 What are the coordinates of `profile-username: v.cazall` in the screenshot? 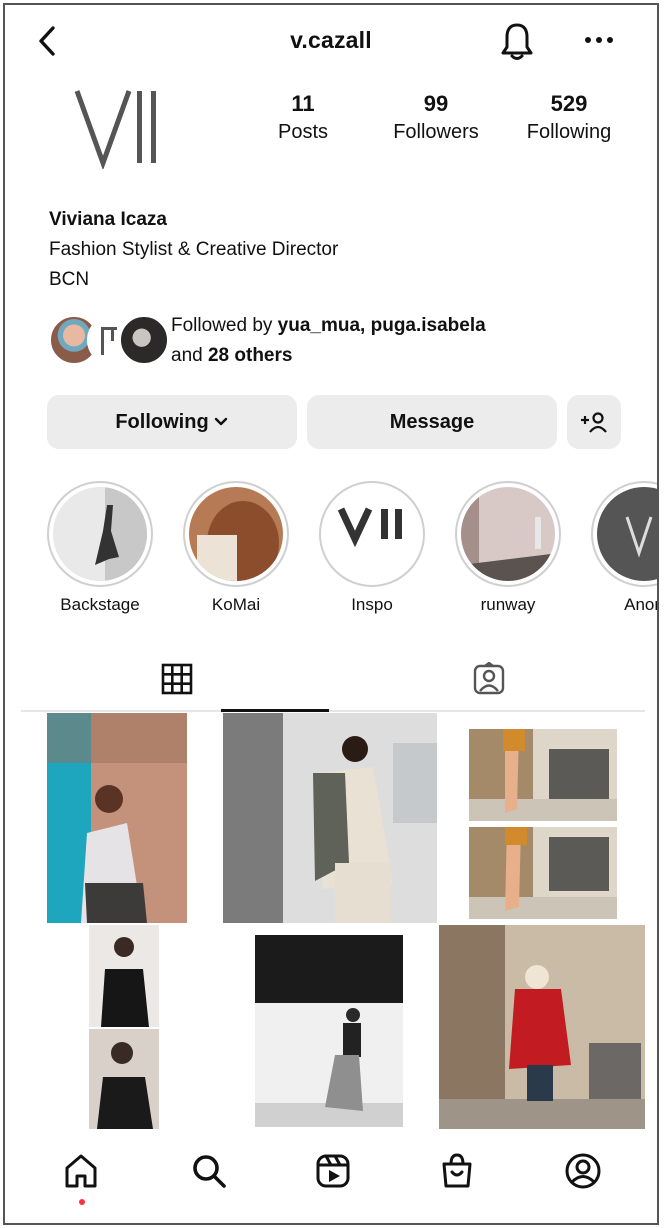 It's located at (331, 40).